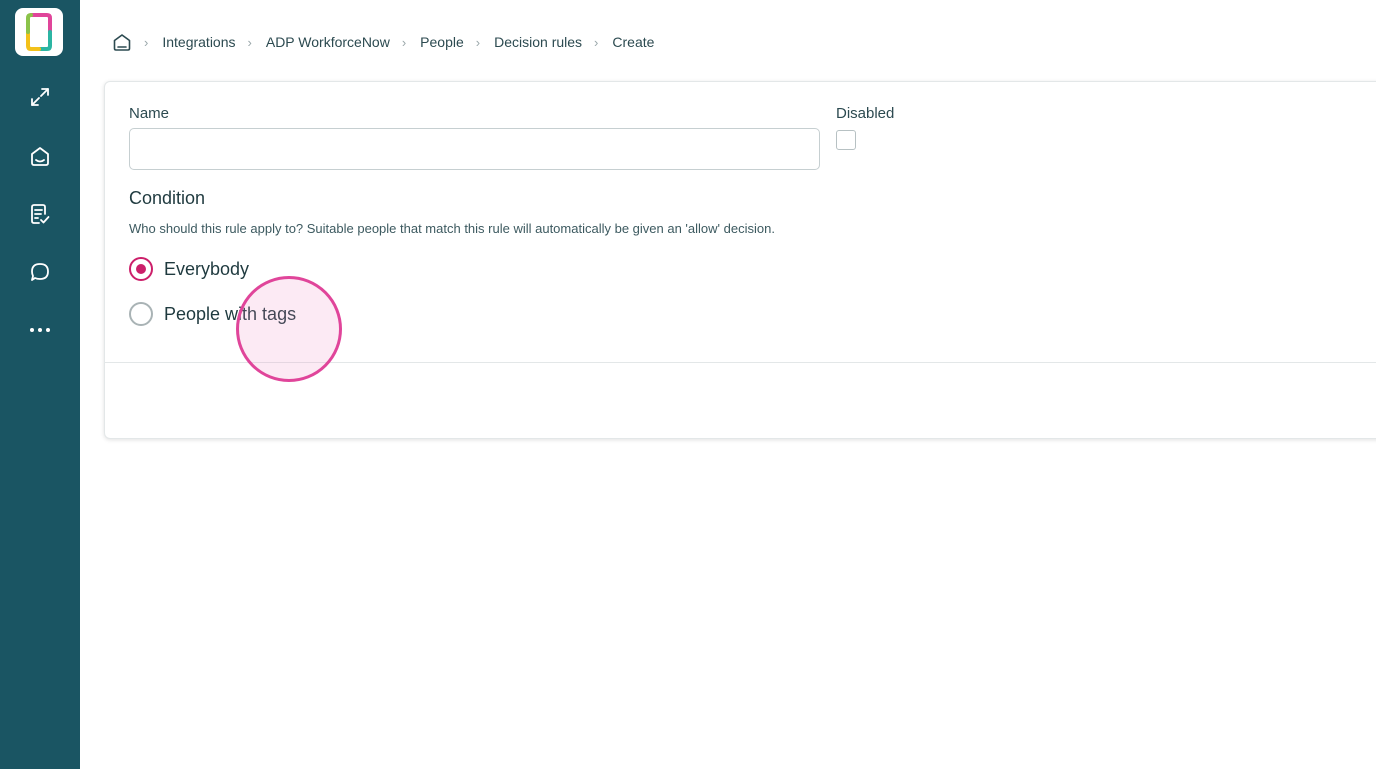 This screenshot has width=1376, height=769. I want to click on people-with-tags-radio, so click(141, 314).